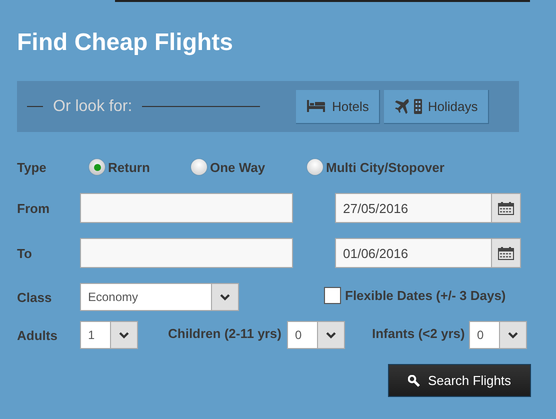 The image size is (556, 419). What do you see at coordinates (436, 107) in the screenshot?
I see `holidays-button: Holidays` at bounding box center [436, 107].